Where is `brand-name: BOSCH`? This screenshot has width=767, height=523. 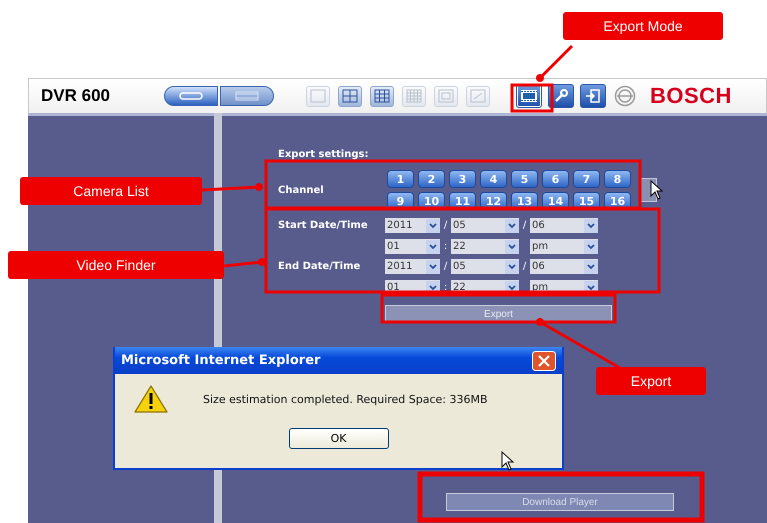
brand-name: BOSCH is located at coordinates (691, 96).